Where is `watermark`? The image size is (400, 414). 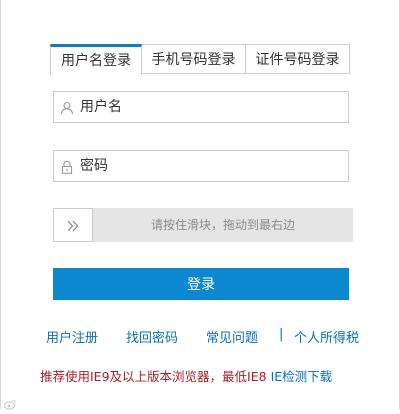
watermark is located at coordinates (10, 402).